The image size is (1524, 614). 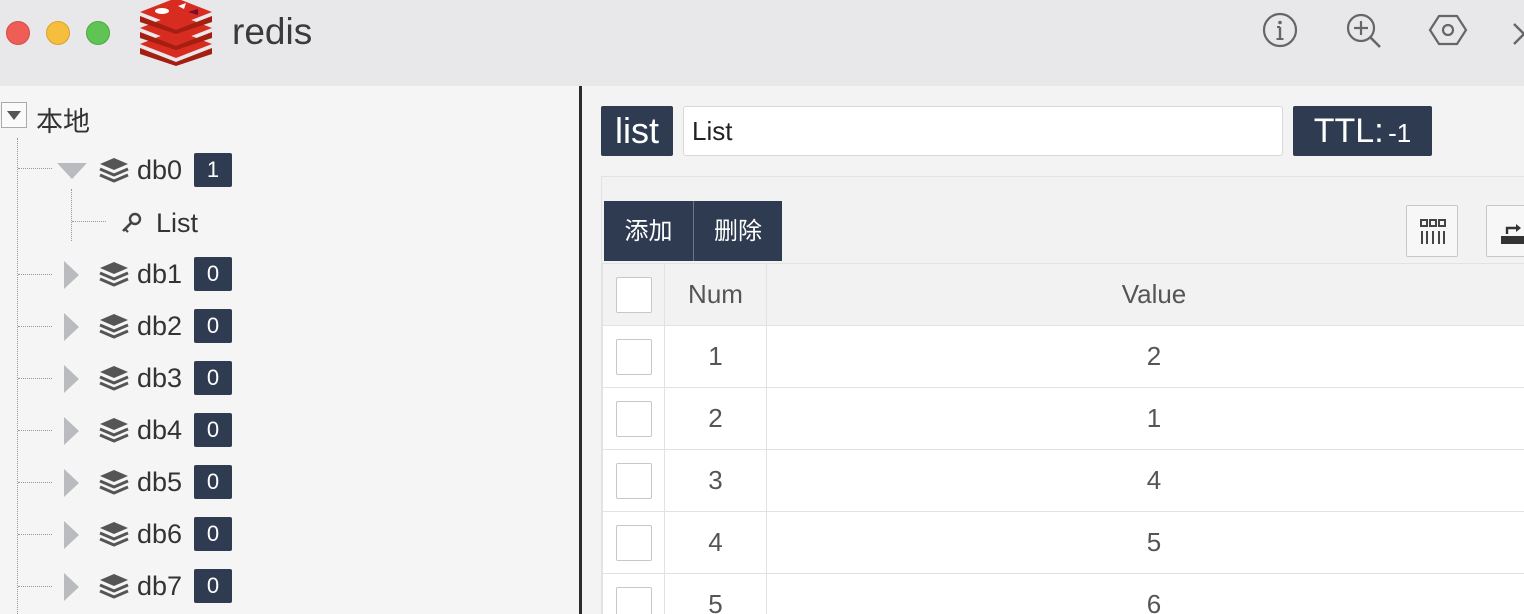 What do you see at coordinates (762, 43) in the screenshot?
I see `title-bar: redis` at bounding box center [762, 43].